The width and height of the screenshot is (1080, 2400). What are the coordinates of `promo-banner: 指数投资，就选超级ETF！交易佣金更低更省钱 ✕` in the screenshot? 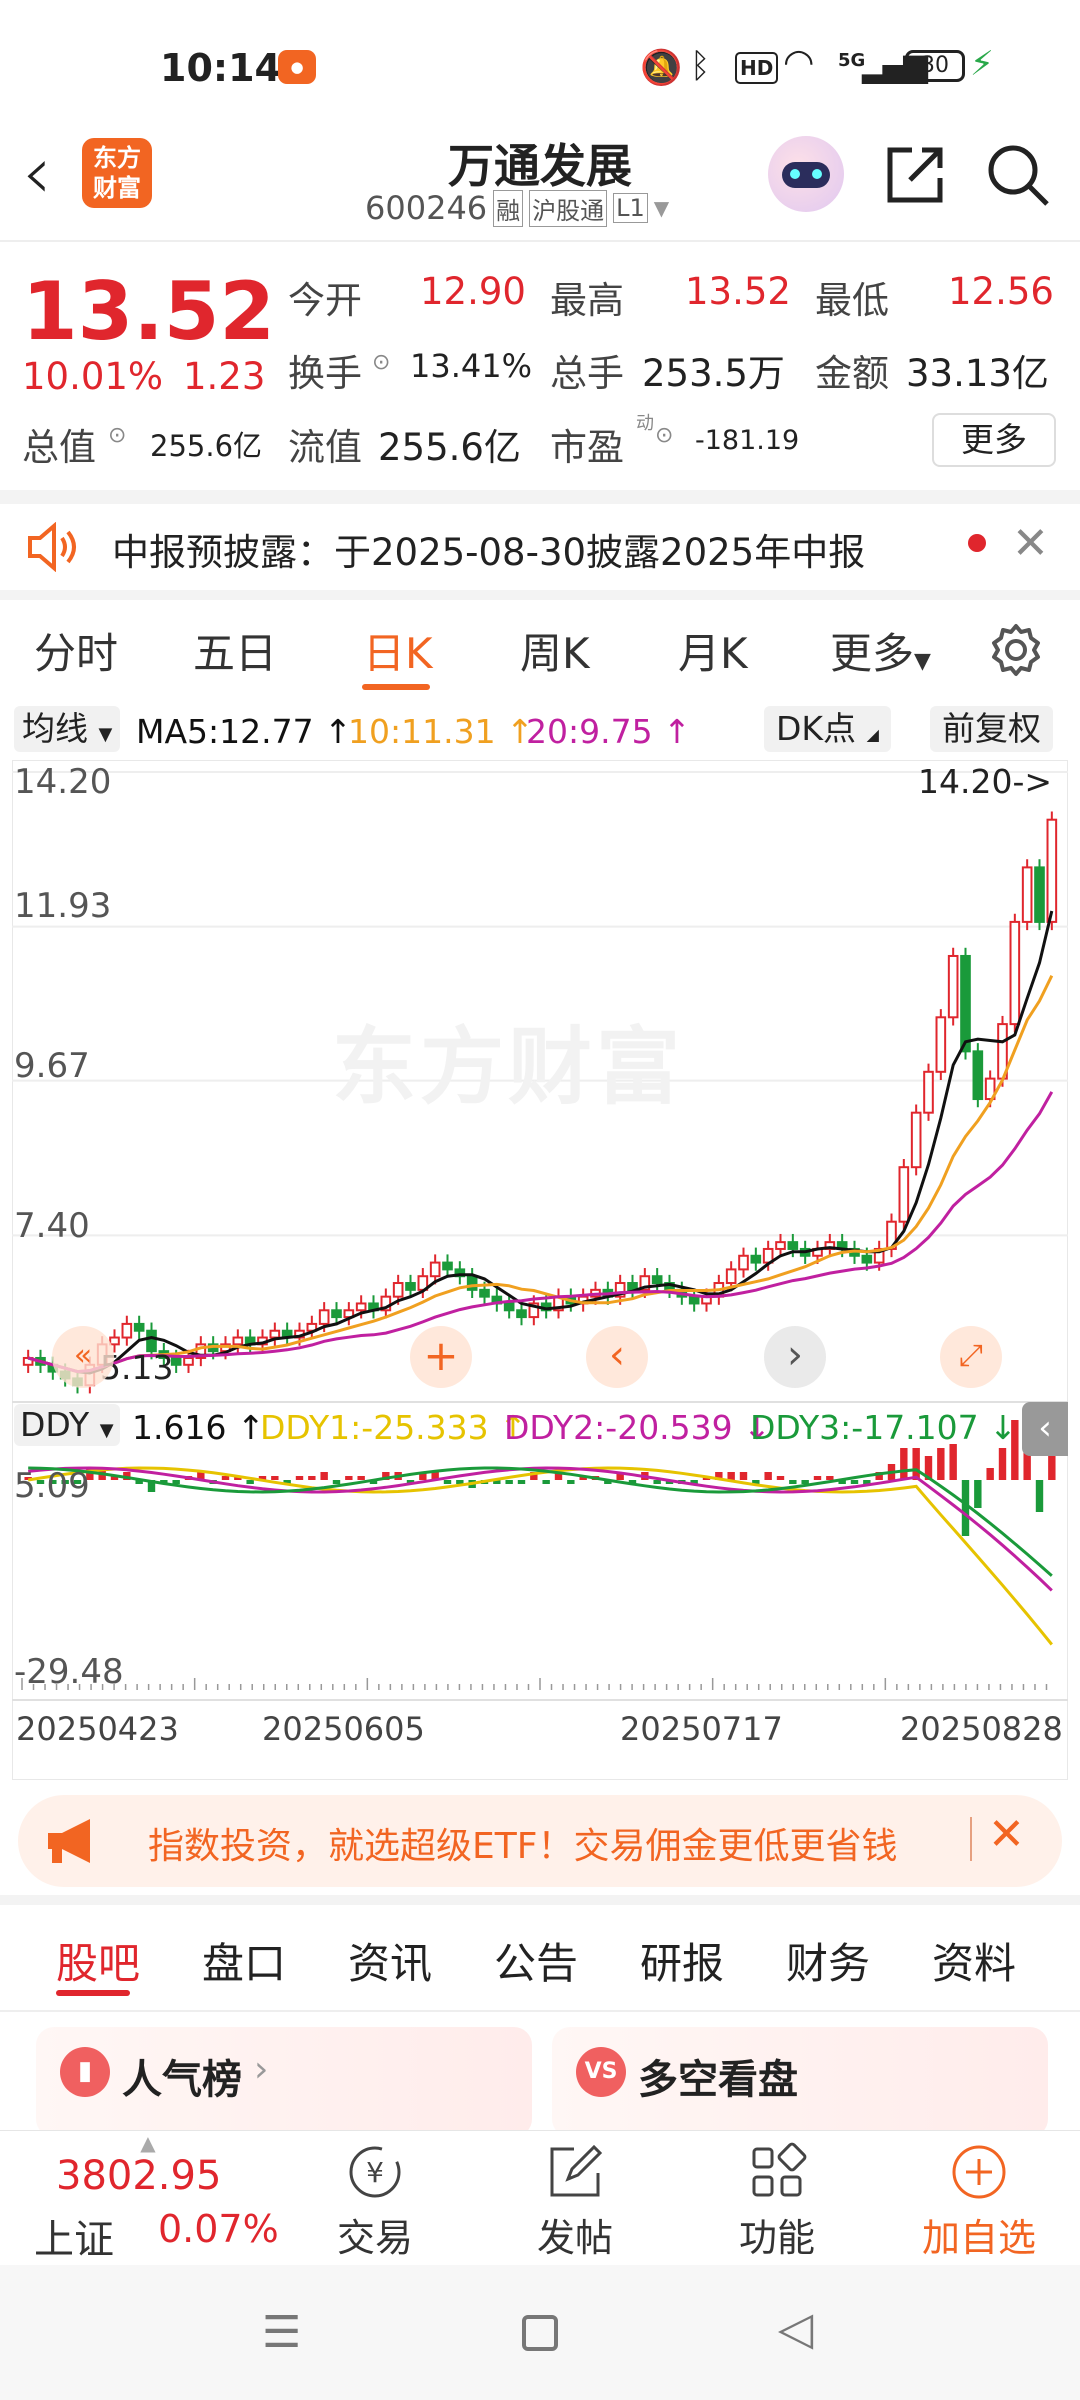 It's located at (540, 1841).